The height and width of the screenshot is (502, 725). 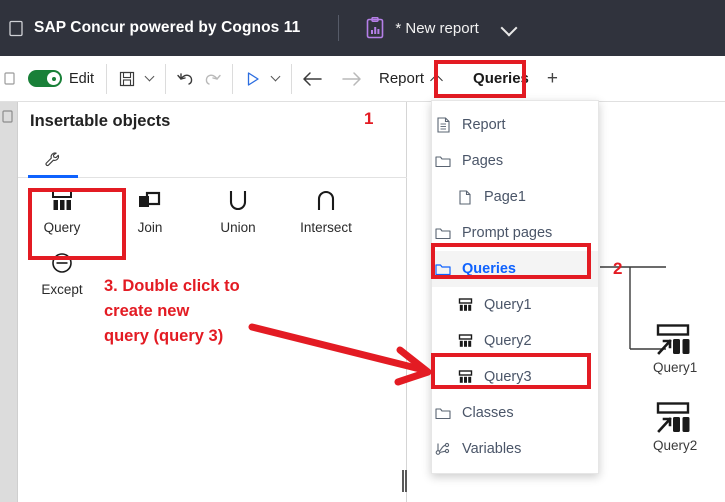 I want to click on object-item-union: Union, so click(x=238, y=211).